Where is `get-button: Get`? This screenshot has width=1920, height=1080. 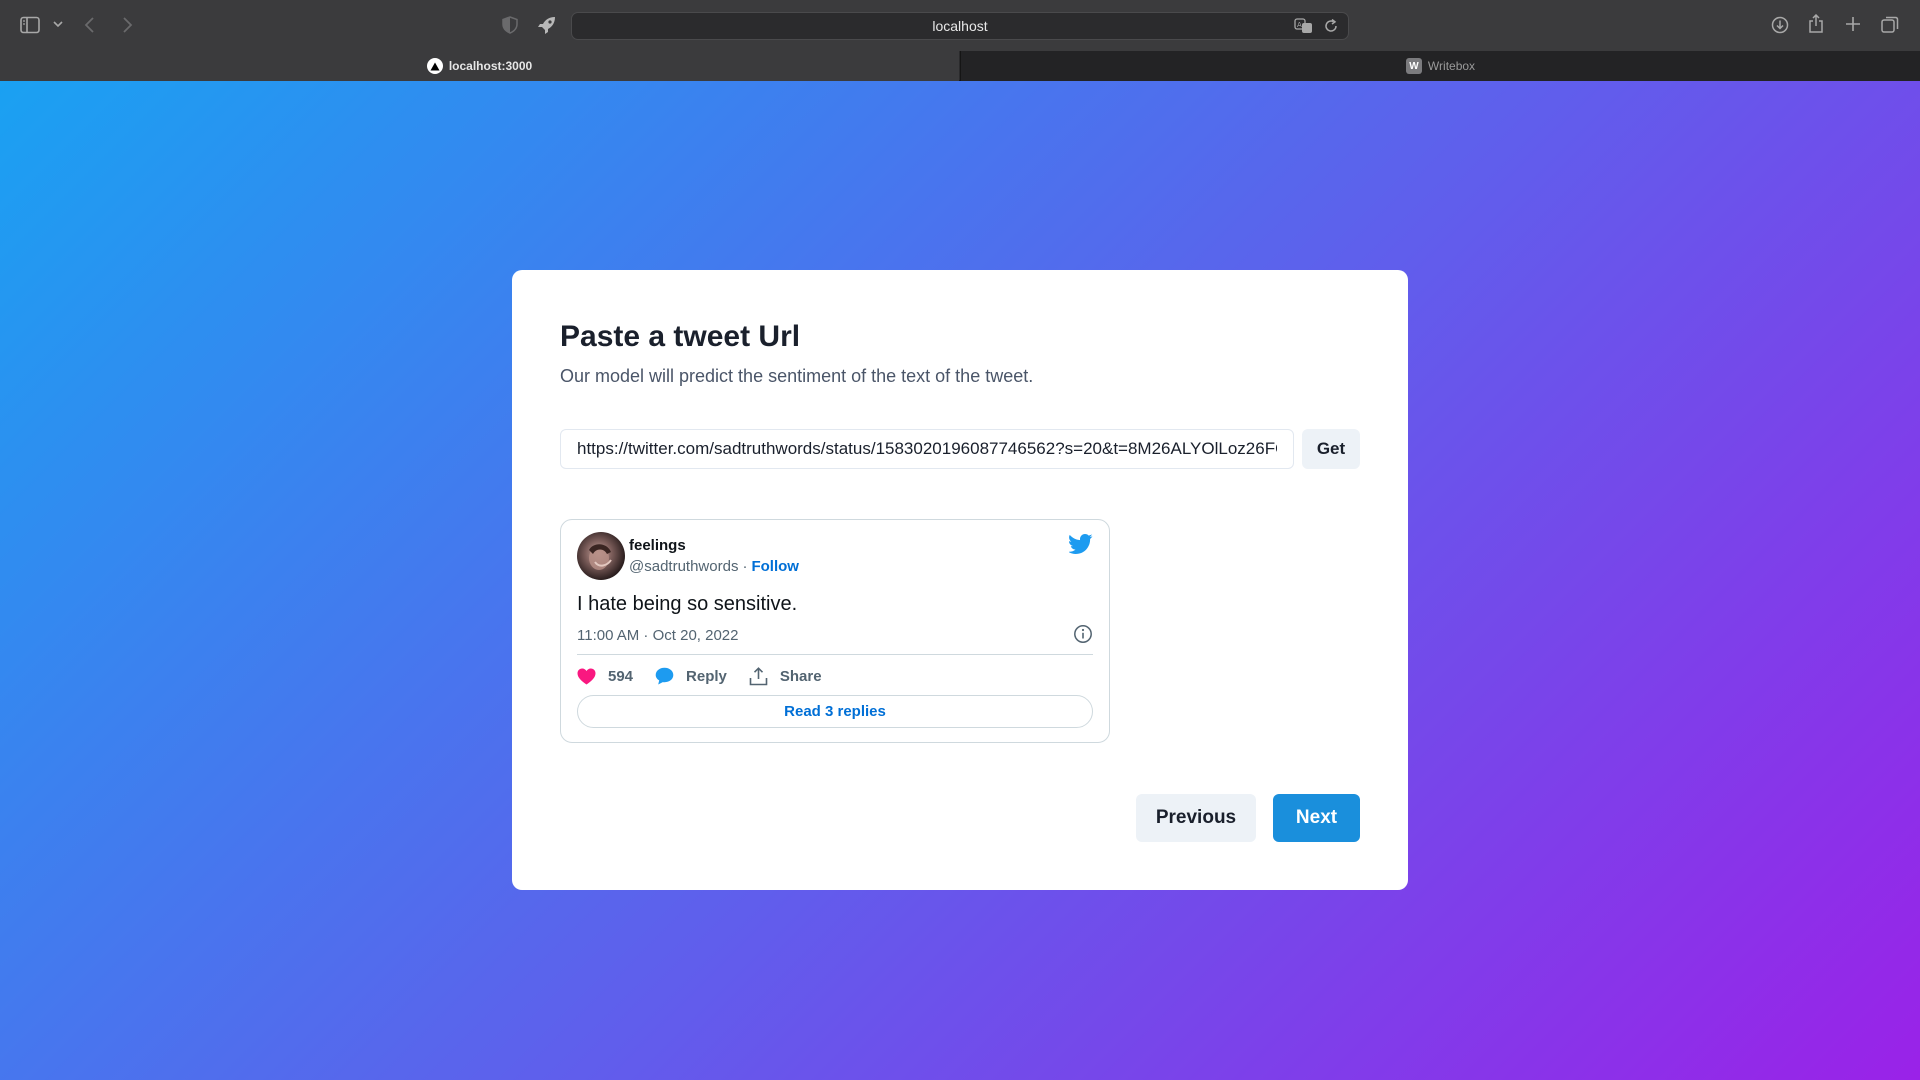
get-button: Get is located at coordinates (1331, 449).